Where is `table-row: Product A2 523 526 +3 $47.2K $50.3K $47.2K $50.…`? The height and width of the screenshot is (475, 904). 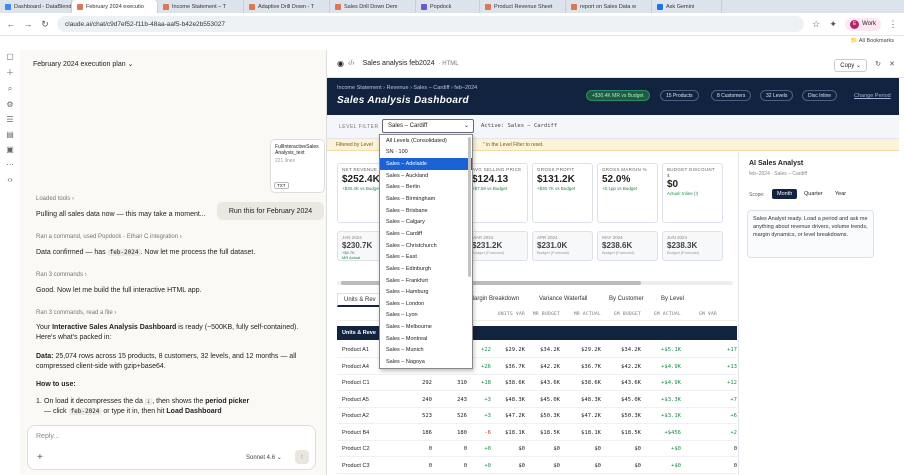
table-row: Product A2 523 526 +3 $47.2K $50.3K $47.2K $50.… is located at coordinates (537, 416).